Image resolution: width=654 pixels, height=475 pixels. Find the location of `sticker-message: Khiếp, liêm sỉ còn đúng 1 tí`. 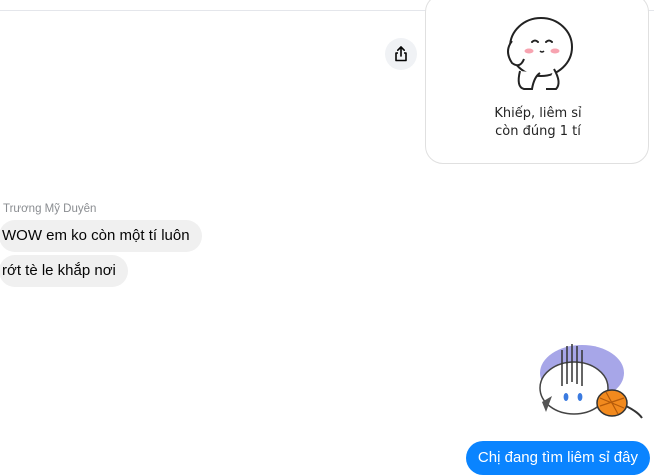

sticker-message: Khiếp, liêm sỉ còn đúng 1 tí is located at coordinates (537, 82).